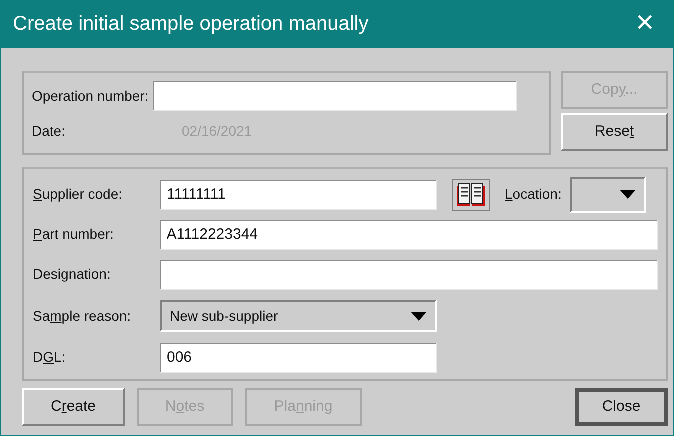  I want to click on close-button: ✕, so click(645, 24).